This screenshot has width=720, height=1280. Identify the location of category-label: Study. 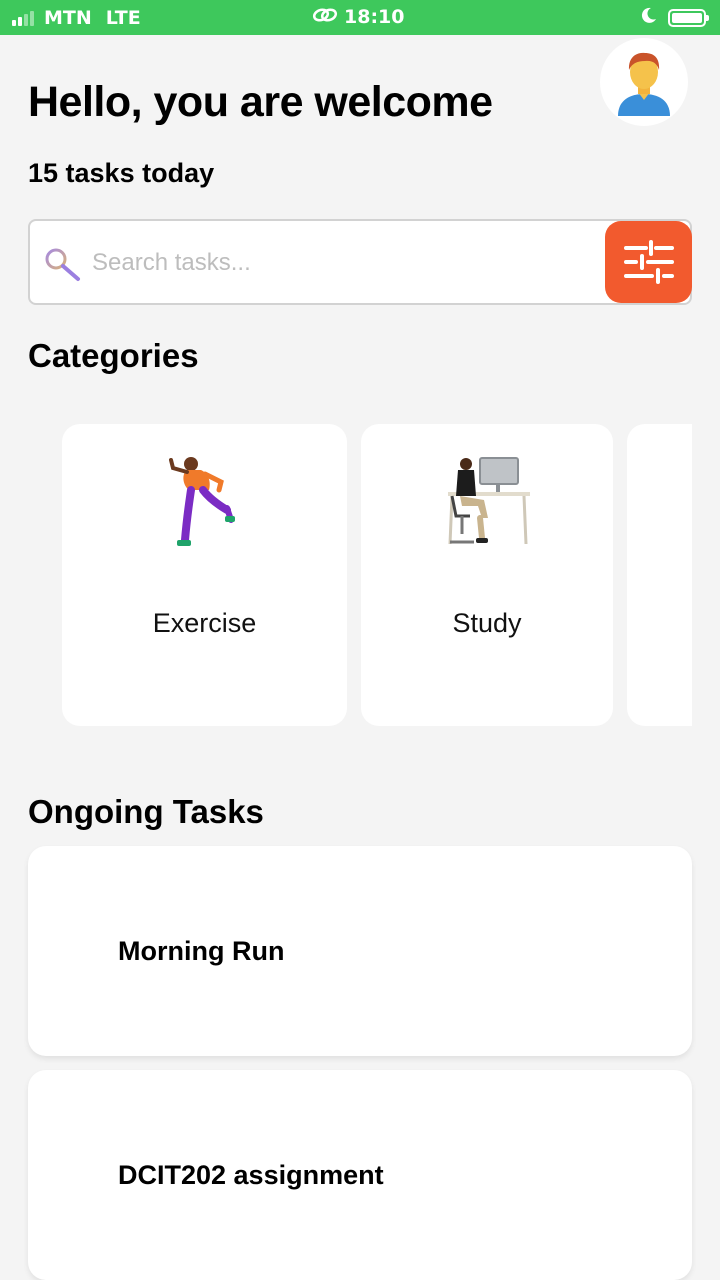
(487, 623).